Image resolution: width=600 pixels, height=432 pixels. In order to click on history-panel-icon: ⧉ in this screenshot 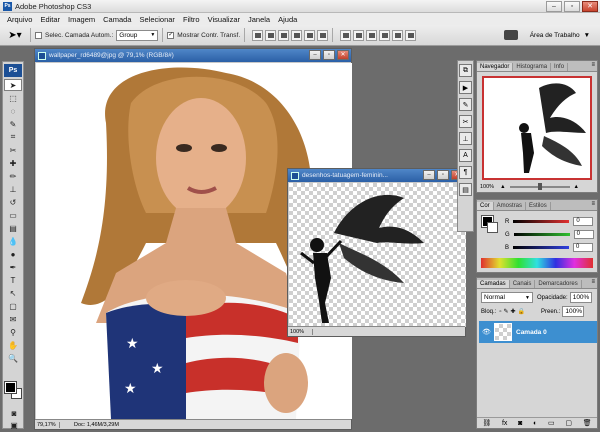, I will do `click(465, 70)`.